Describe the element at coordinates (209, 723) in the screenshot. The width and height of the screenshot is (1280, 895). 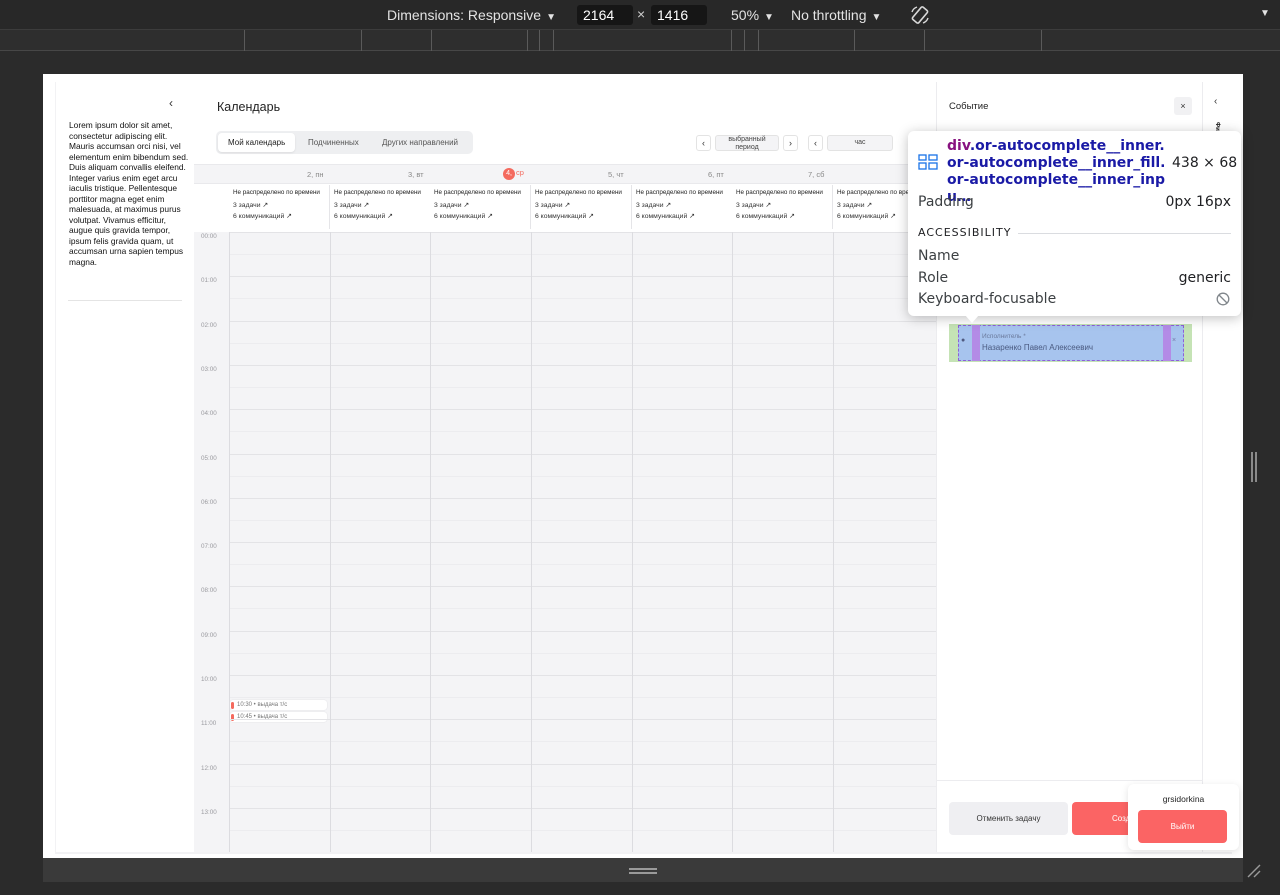
I see `hour-label: 11:00` at that location.